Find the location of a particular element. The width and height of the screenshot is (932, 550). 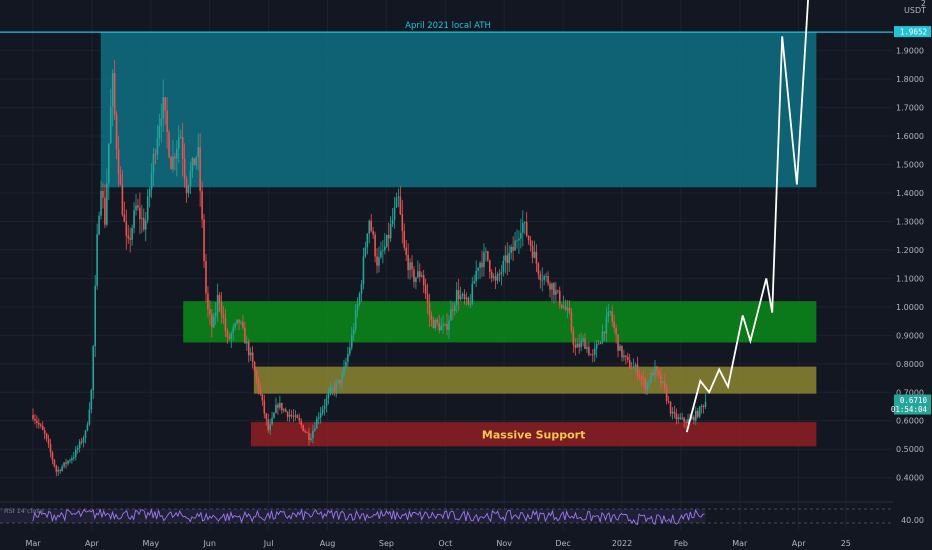

y-tick-label: 1.7000 is located at coordinates (910, 108).